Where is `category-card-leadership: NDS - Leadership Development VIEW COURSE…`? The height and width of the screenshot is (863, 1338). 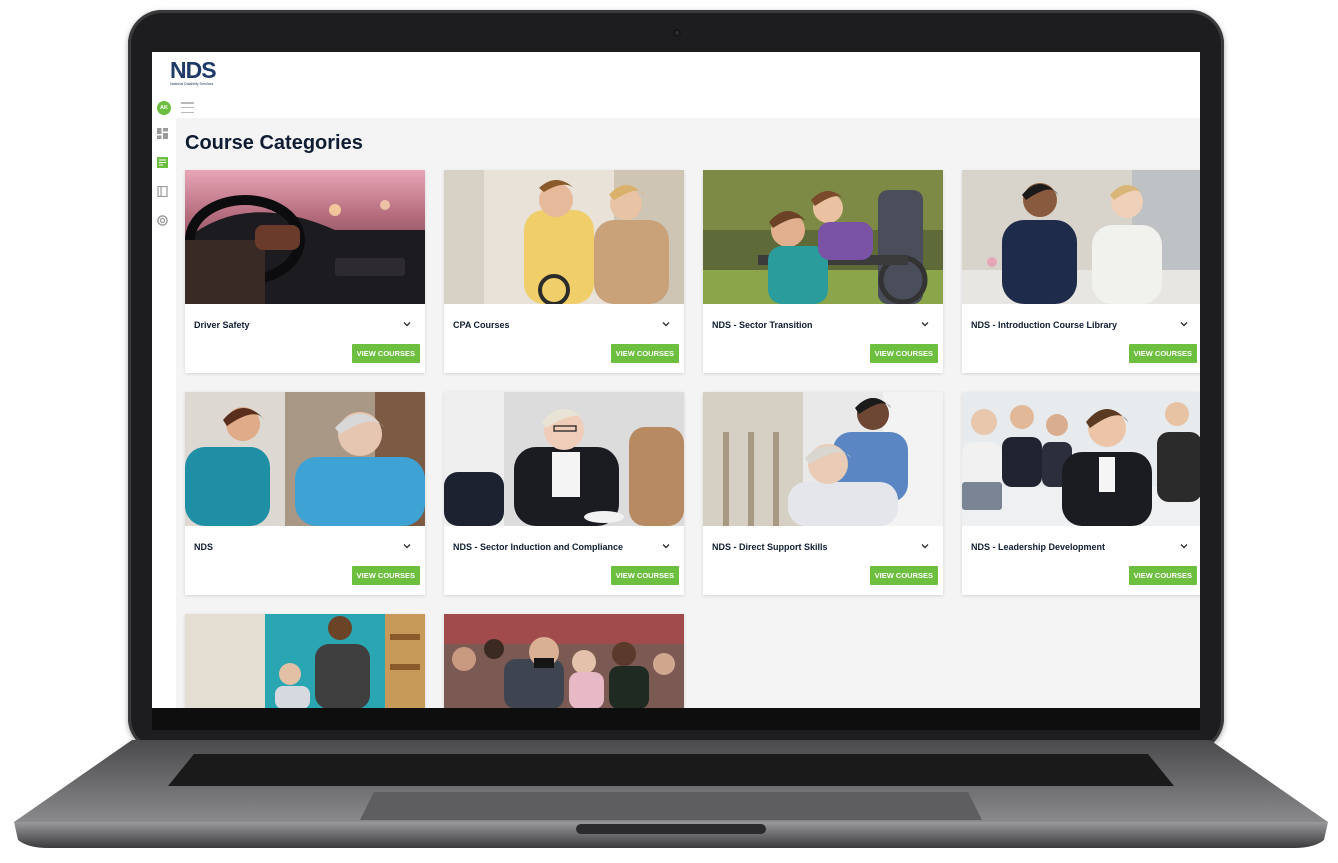
category-card-leadership: NDS - Leadership Development VIEW COURSE… is located at coordinates (1081, 493).